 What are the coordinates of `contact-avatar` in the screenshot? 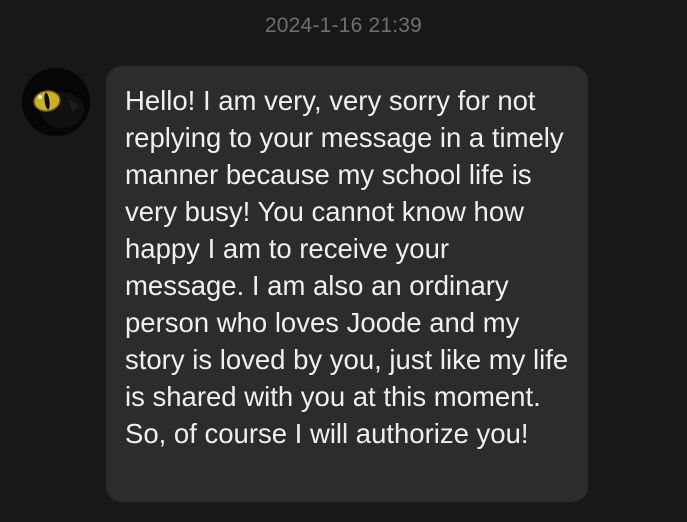 It's located at (56, 102).